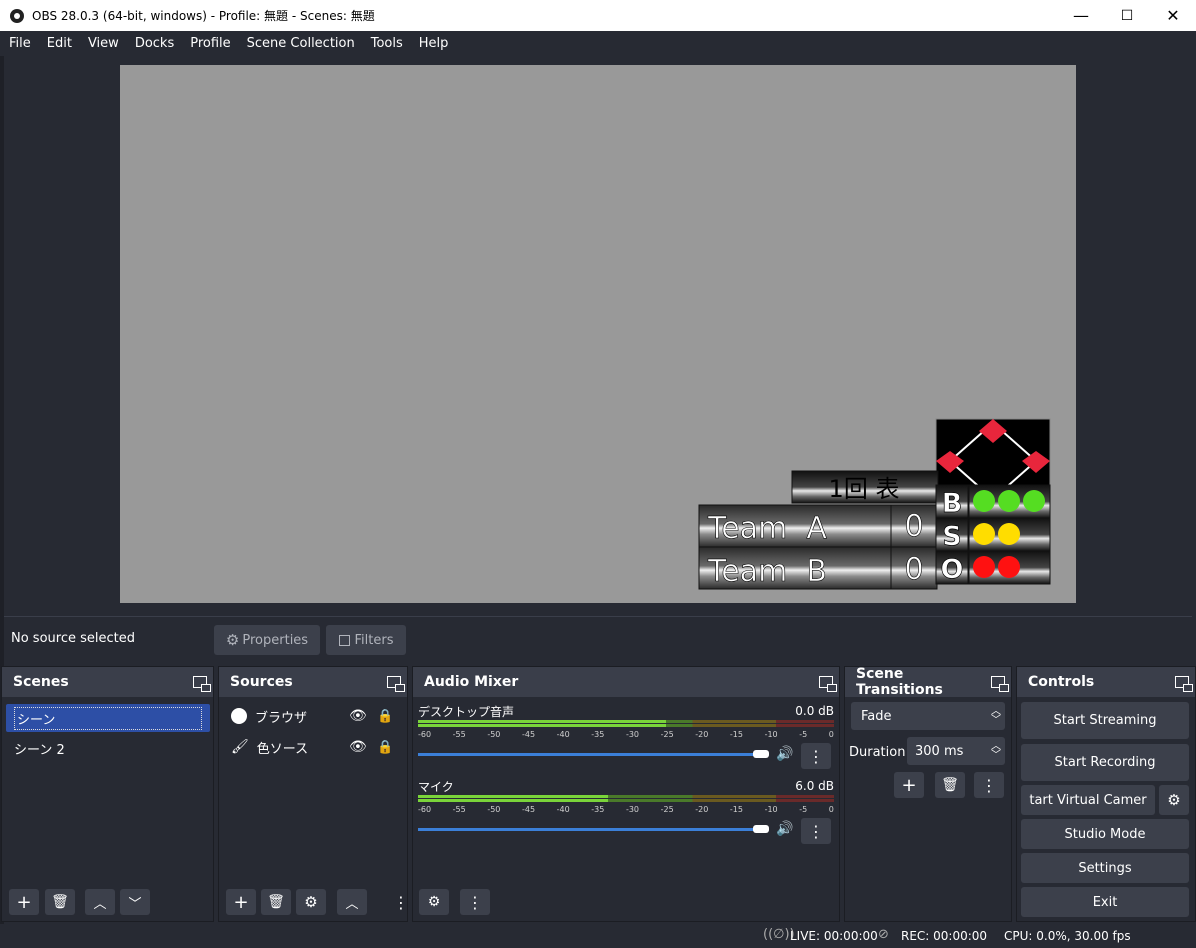 The image size is (1196, 948). I want to click on move-source-up-button: ︿, so click(352, 902).